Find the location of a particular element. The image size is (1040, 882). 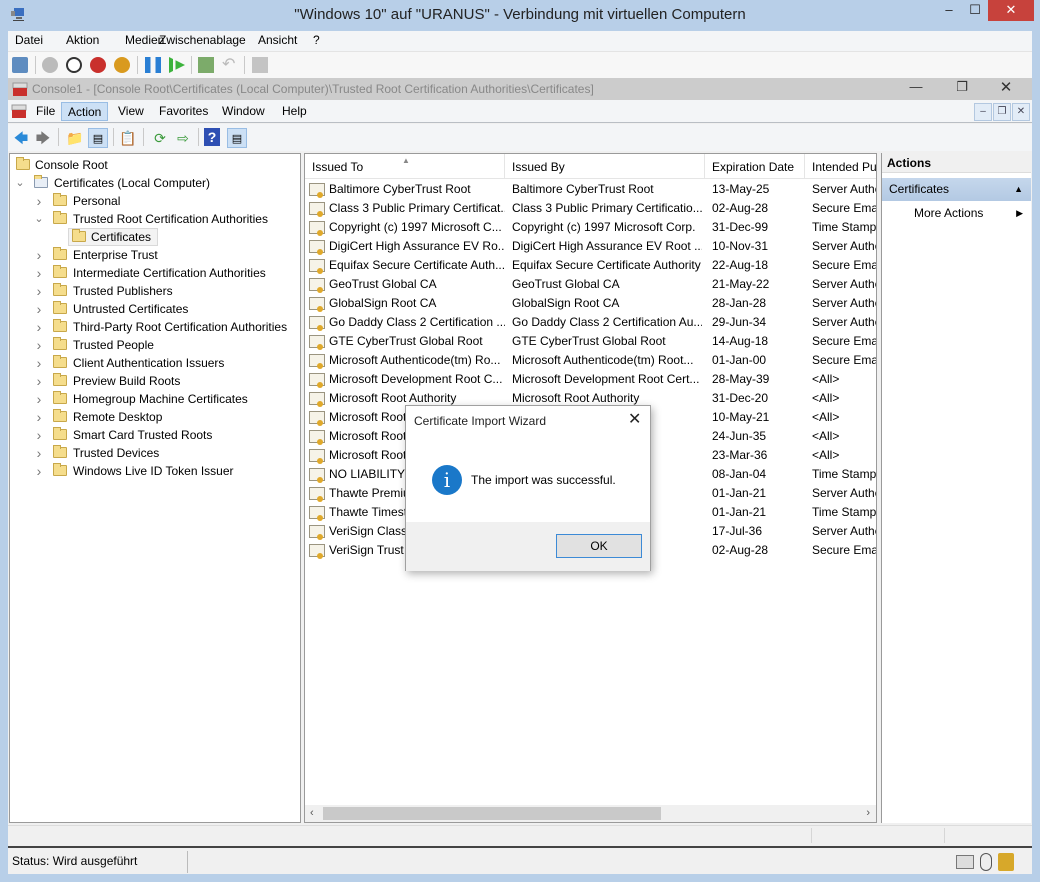

cell-intended-purposes: Server Authe is located at coordinates (844, 322).